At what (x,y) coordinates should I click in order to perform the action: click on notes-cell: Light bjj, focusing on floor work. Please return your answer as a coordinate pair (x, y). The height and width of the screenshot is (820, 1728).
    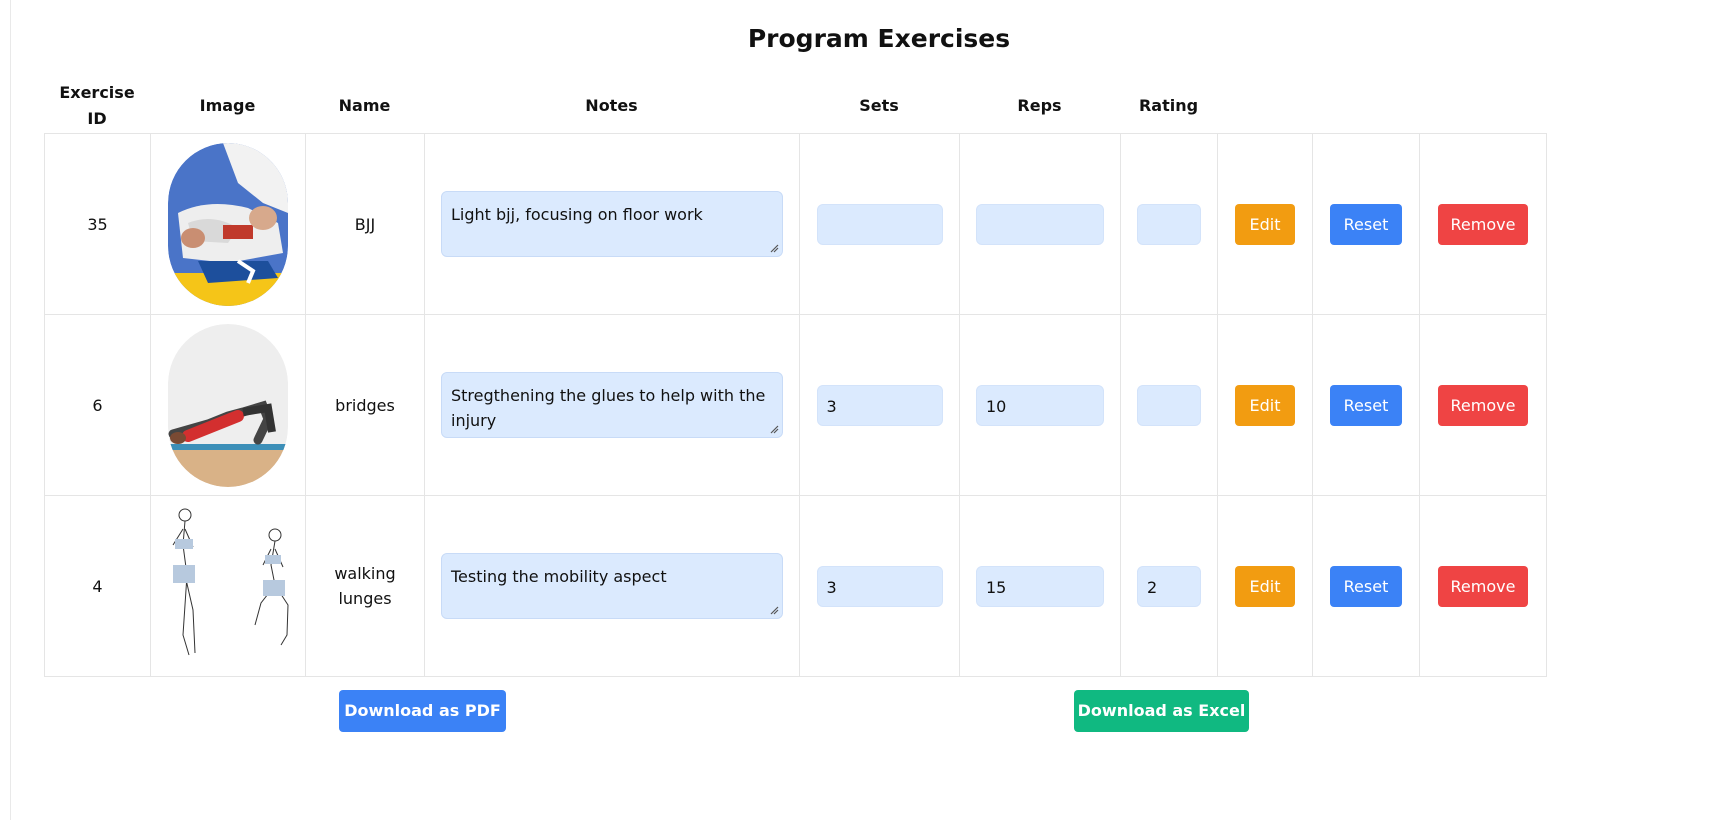
    Looking at the image, I should click on (612, 224).